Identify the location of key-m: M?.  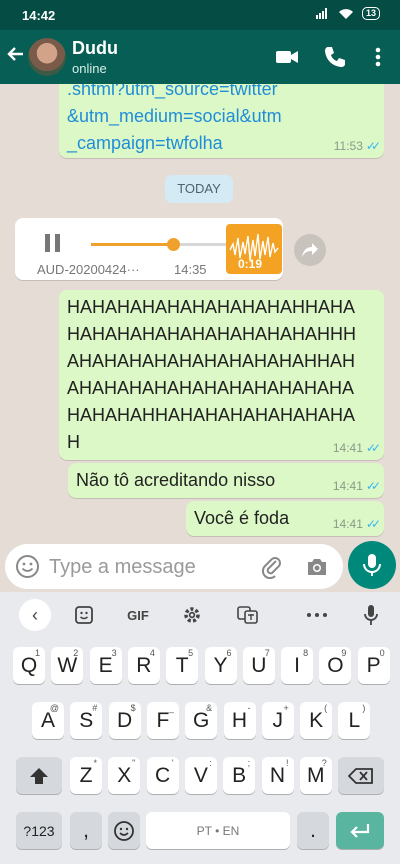
(315, 775).